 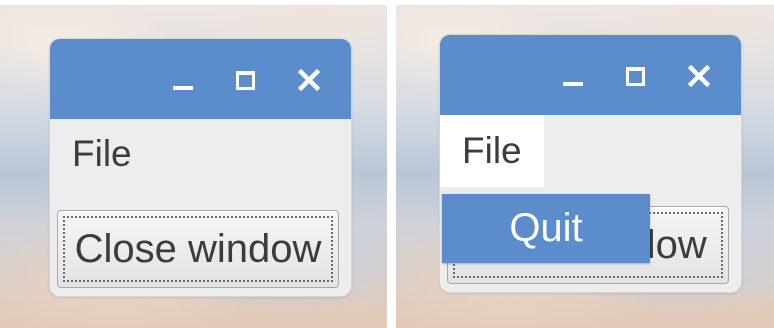 I want to click on menu-file-open: File, so click(x=492, y=151).